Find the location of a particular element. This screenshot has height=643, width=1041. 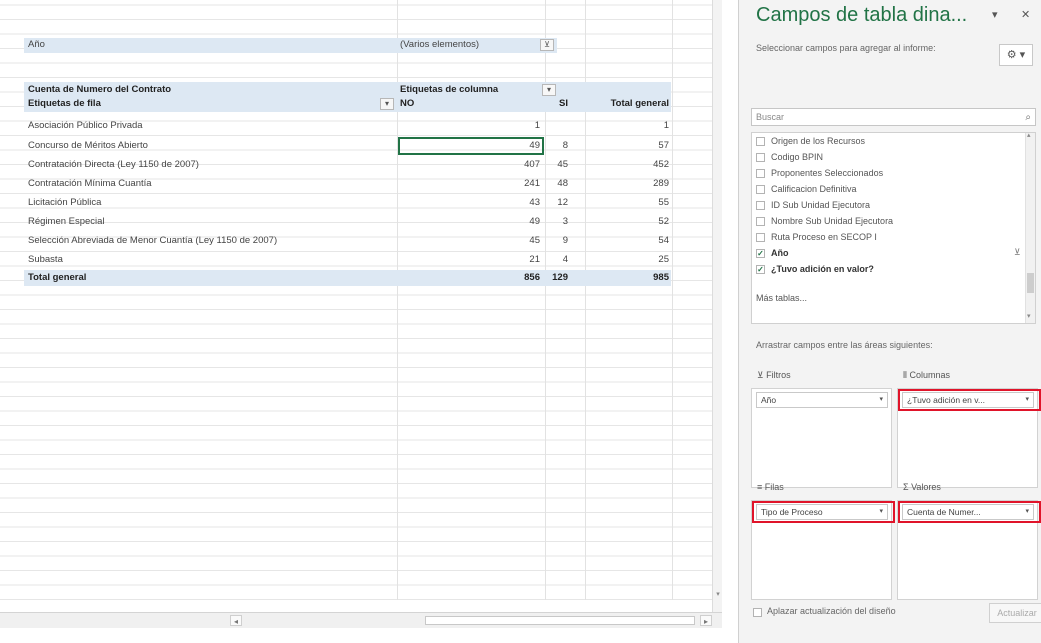

scroll-up-icon: ▴ is located at coordinates (1029, 136).